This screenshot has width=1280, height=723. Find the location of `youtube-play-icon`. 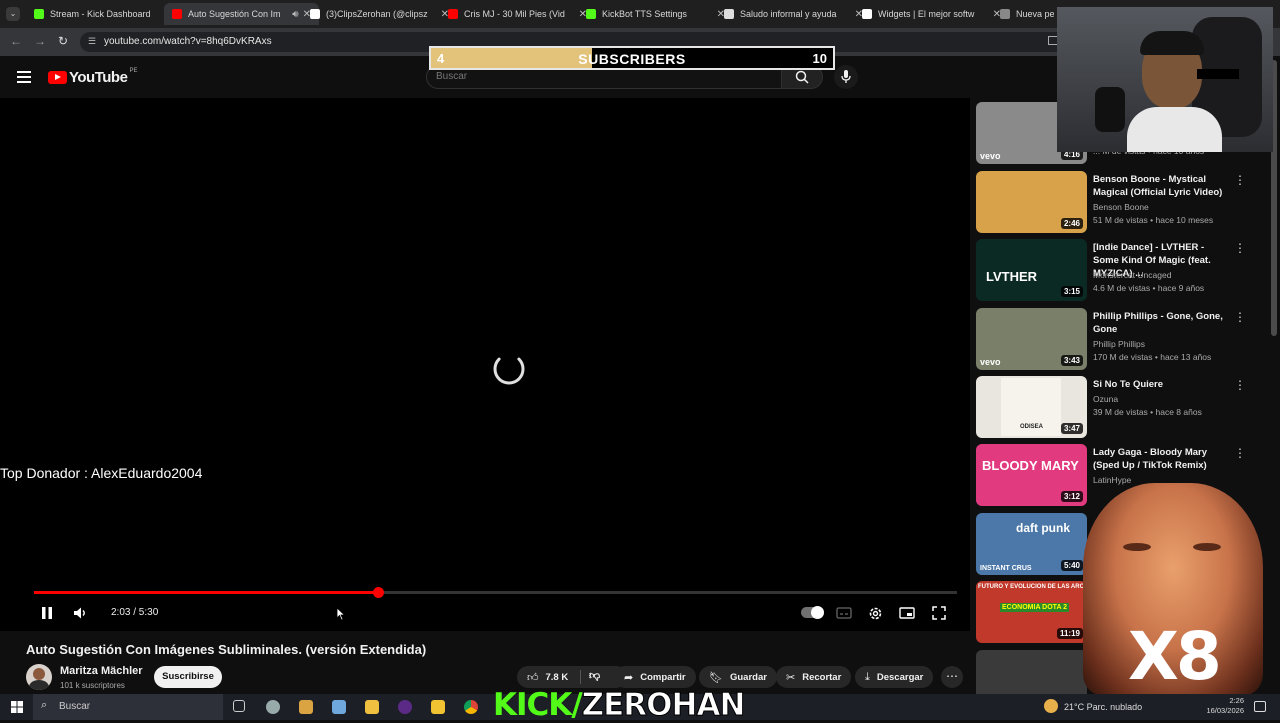

youtube-play-icon is located at coordinates (57, 77).